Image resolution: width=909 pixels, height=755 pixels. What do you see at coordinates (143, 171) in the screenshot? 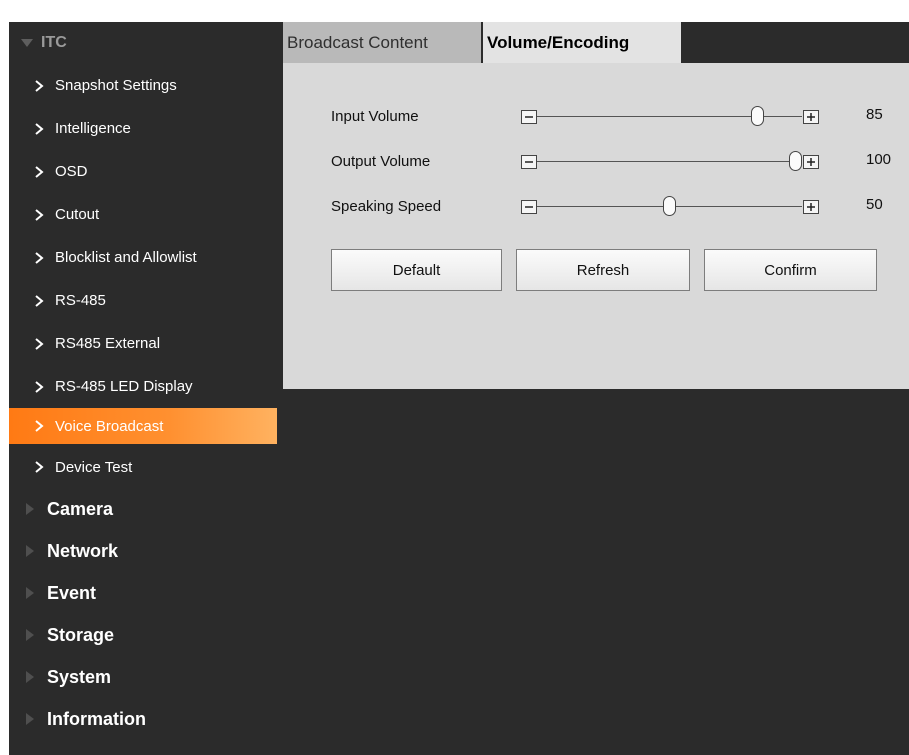
I see `sidebar-item-osd: OSD` at bounding box center [143, 171].